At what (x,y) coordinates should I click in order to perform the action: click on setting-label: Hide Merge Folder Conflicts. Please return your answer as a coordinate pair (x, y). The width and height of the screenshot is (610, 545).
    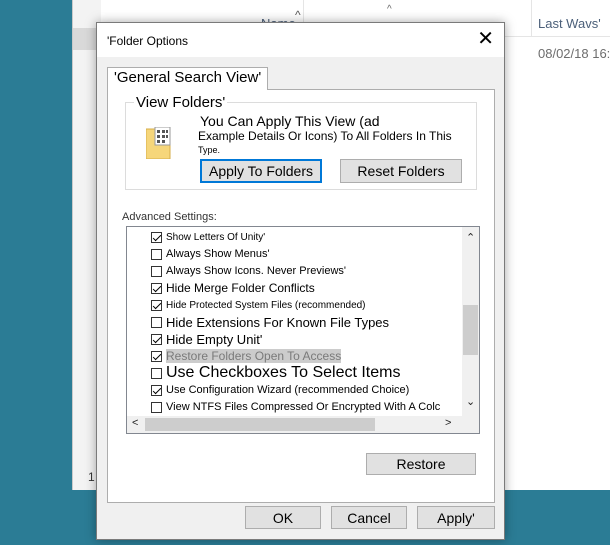
    Looking at the image, I should click on (240, 288).